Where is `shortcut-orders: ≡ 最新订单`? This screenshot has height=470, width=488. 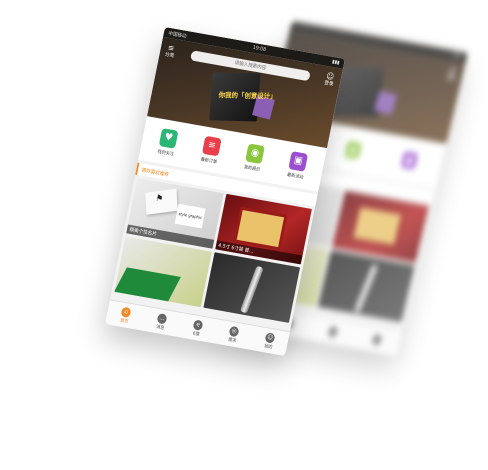 shortcut-orders: ≡ 最新订单 is located at coordinates (211, 150).